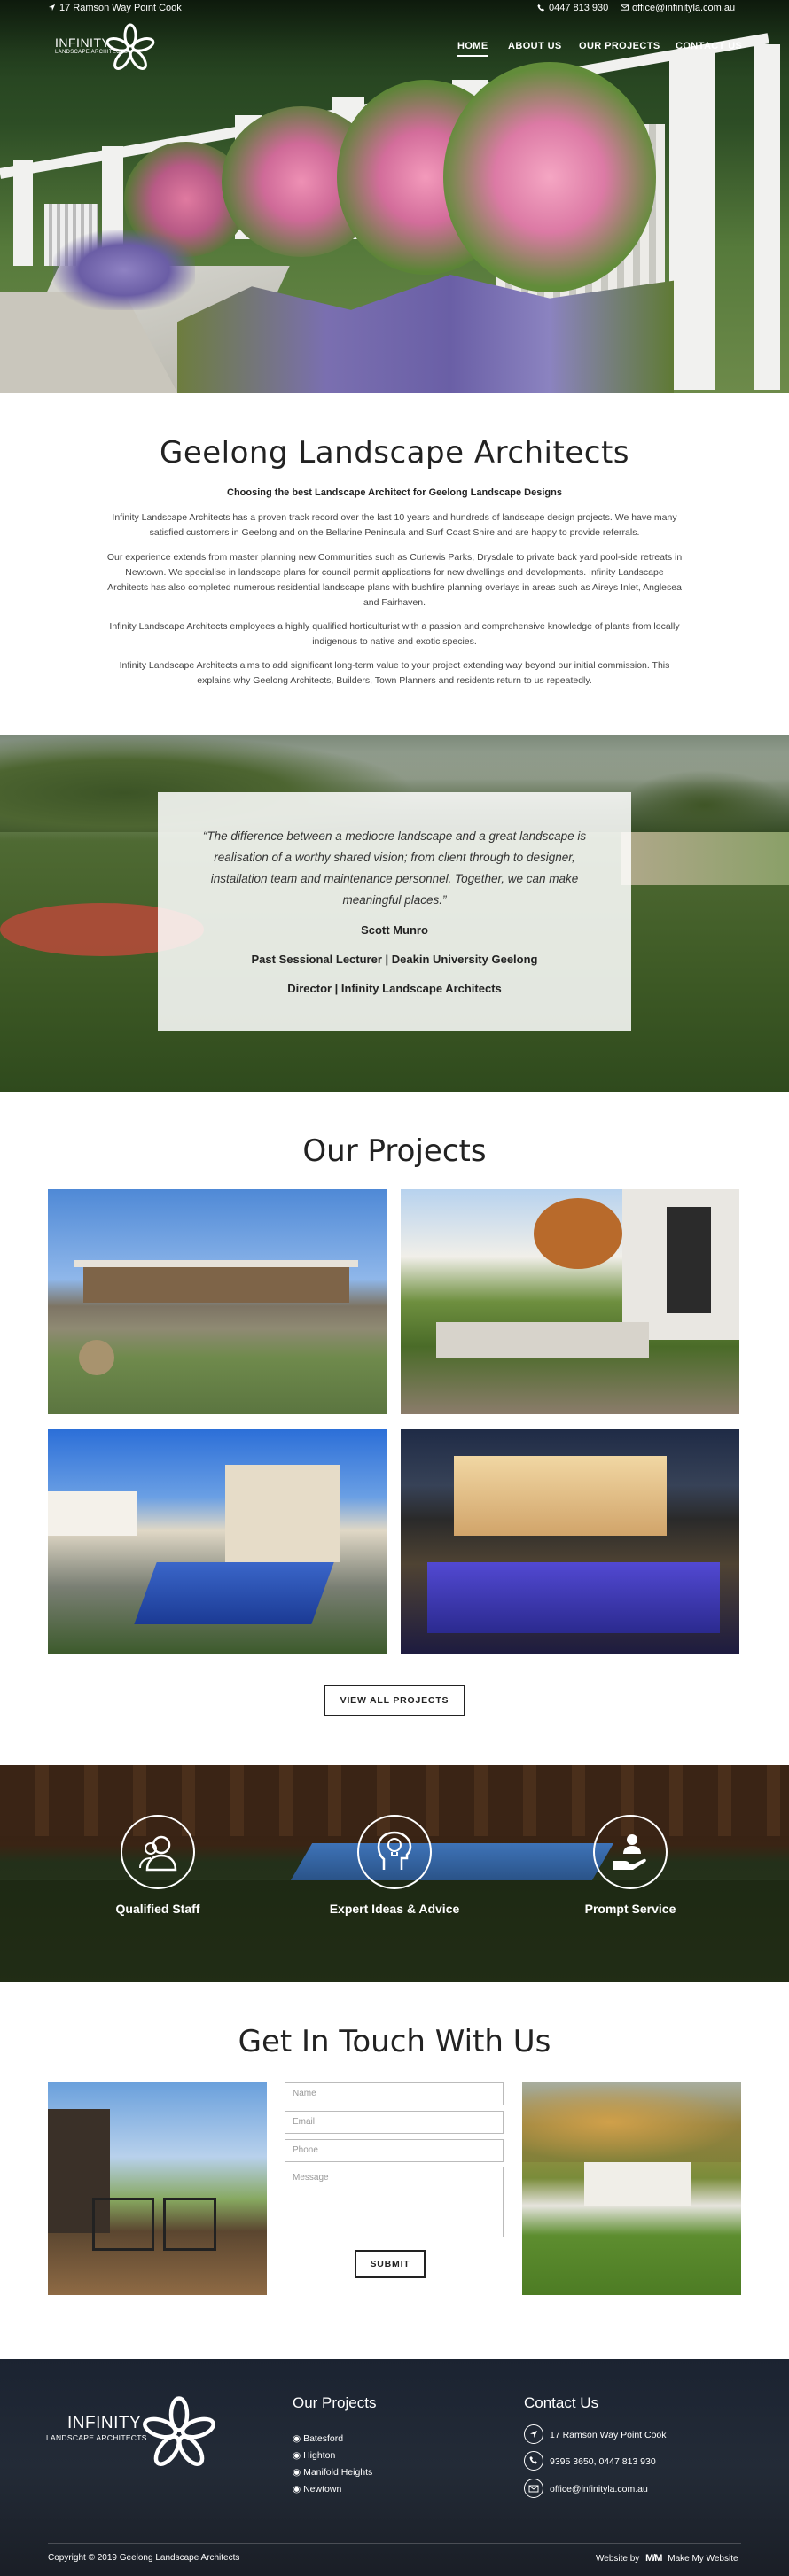 The width and height of the screenshot is (789, 2576). Describe the element at coordinates (561, 2402) in the screenshot. I see `footer-contact-title: Contact Us` at that location.